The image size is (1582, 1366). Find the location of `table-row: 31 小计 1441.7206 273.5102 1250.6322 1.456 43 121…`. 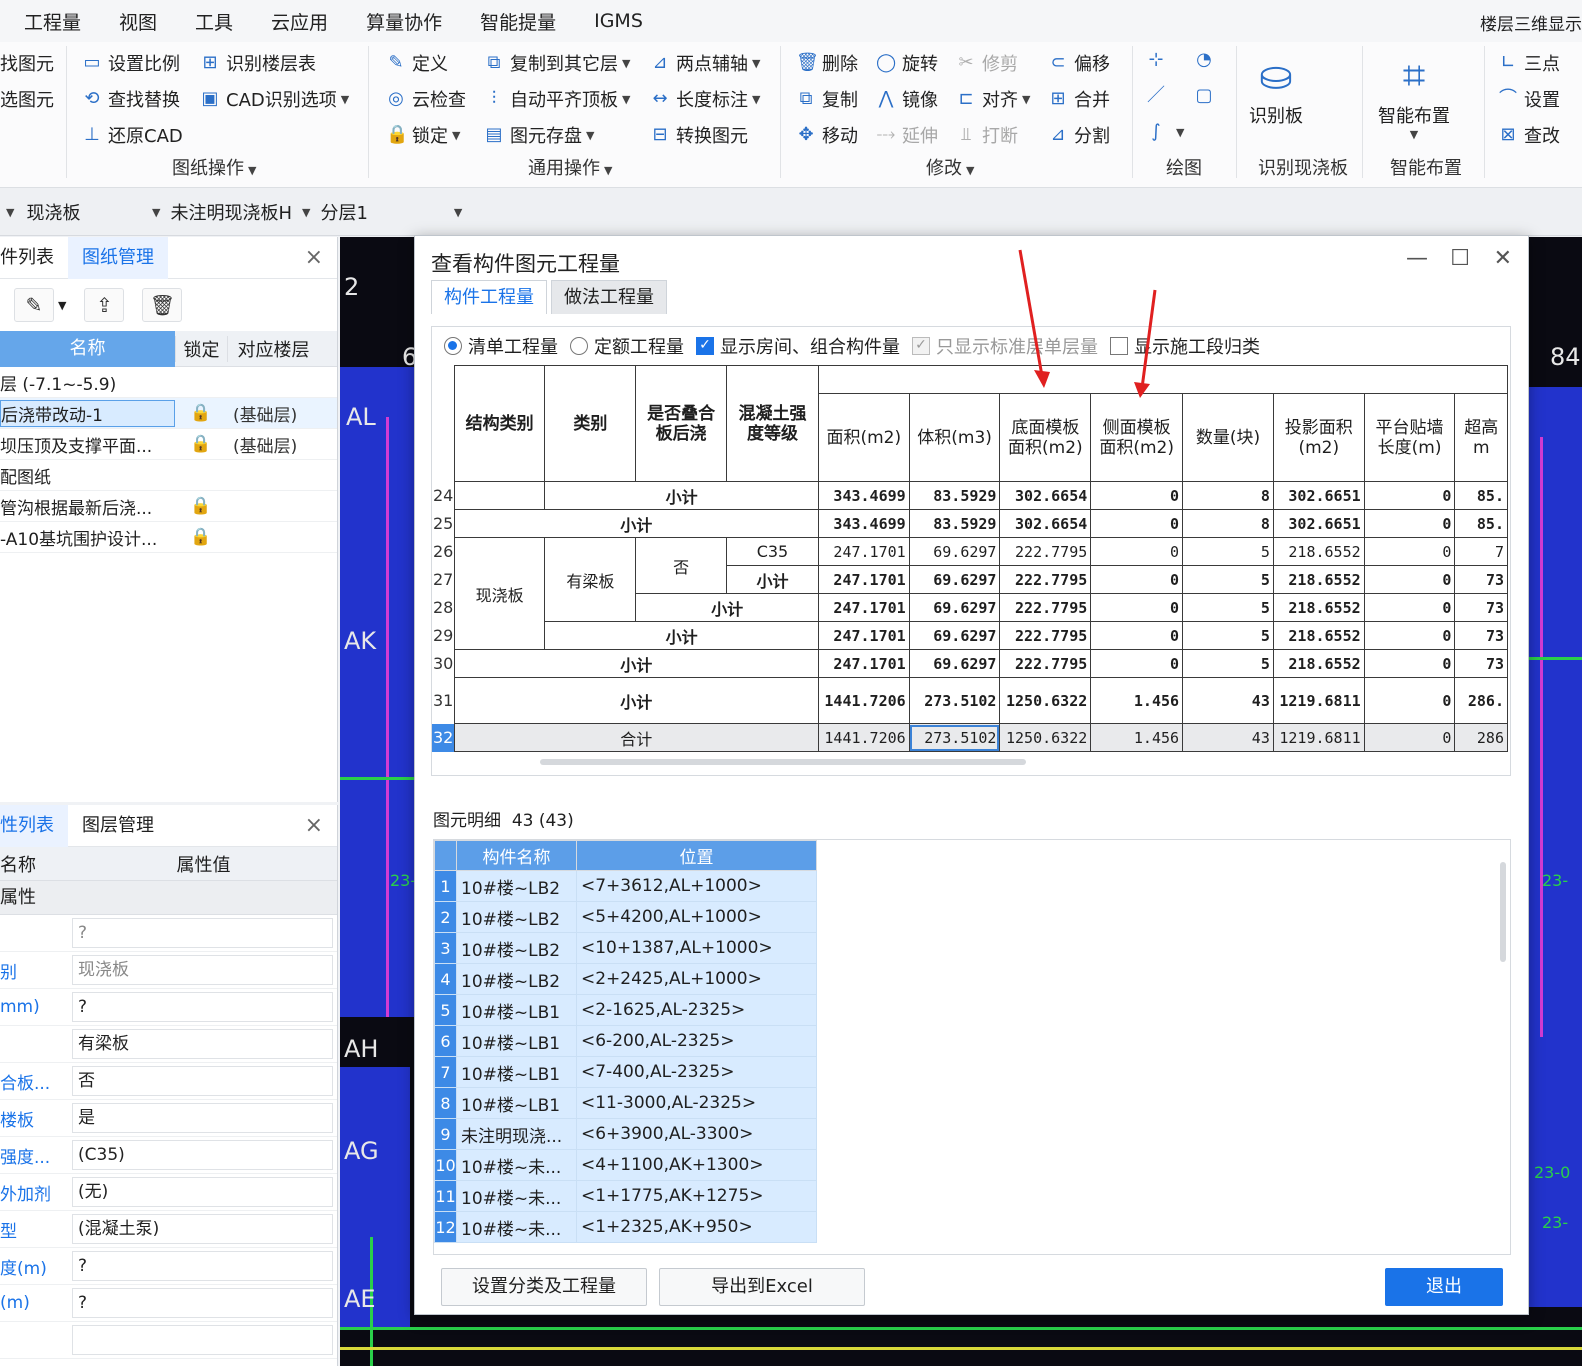

table-row: 31 小计 1441.7206 273.5102 1250.6322 1.456 43 121… is located at coordinates (970, 700).